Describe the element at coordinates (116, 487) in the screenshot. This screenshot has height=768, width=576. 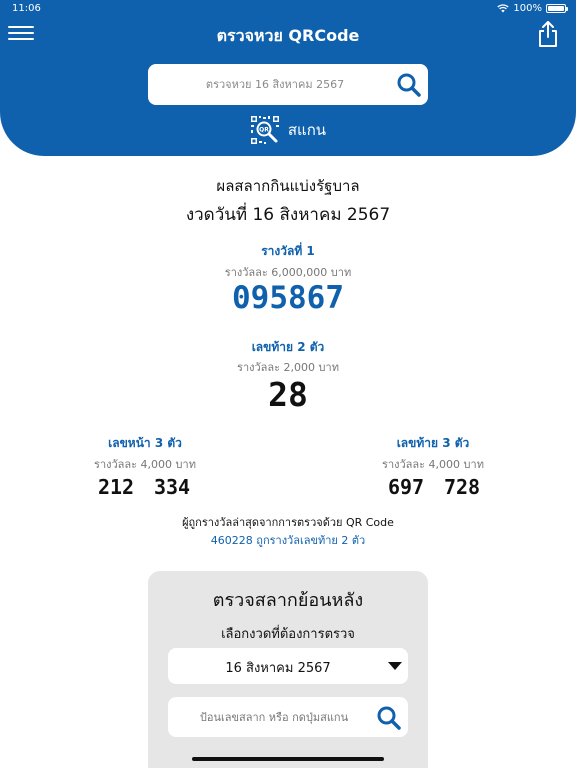
I see `front3-number-1: 212` at that location.